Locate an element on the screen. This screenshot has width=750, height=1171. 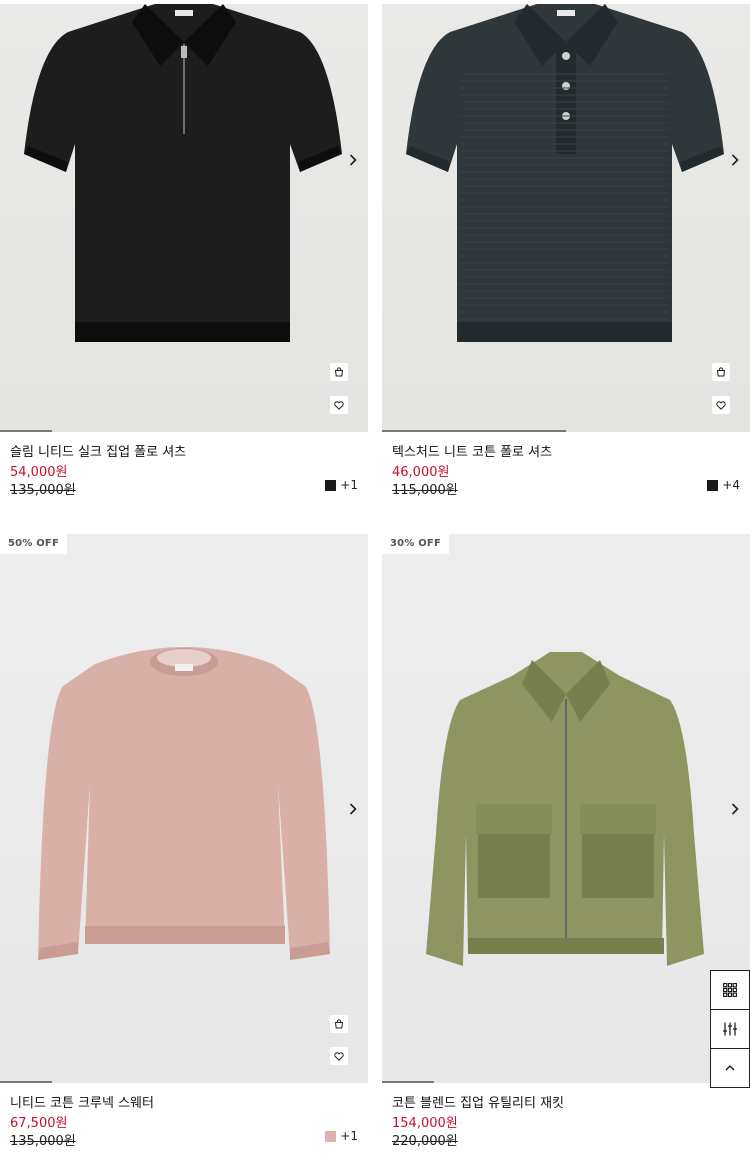
more-colors-count: +4 is located at coordinates (731, 485).